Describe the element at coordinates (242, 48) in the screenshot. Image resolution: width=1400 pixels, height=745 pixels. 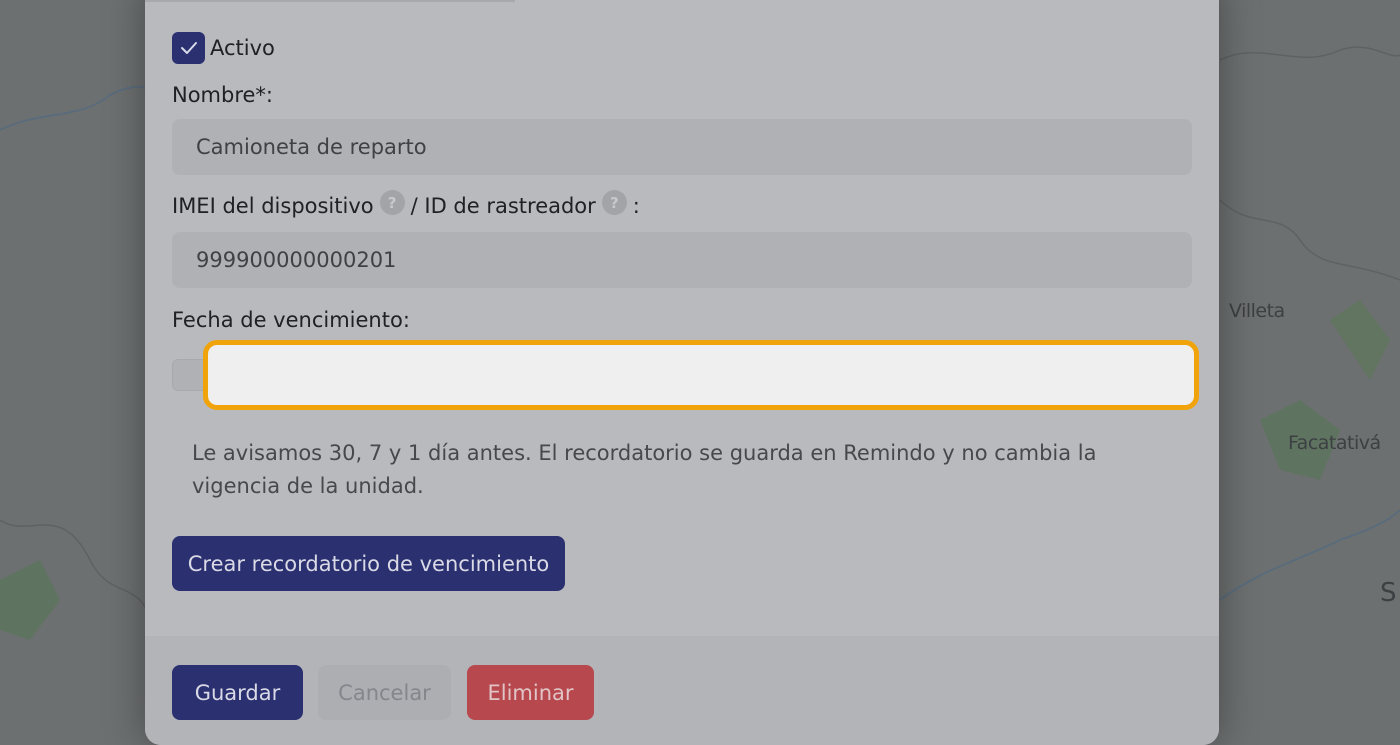
I see `active-label: Activo` at that location.